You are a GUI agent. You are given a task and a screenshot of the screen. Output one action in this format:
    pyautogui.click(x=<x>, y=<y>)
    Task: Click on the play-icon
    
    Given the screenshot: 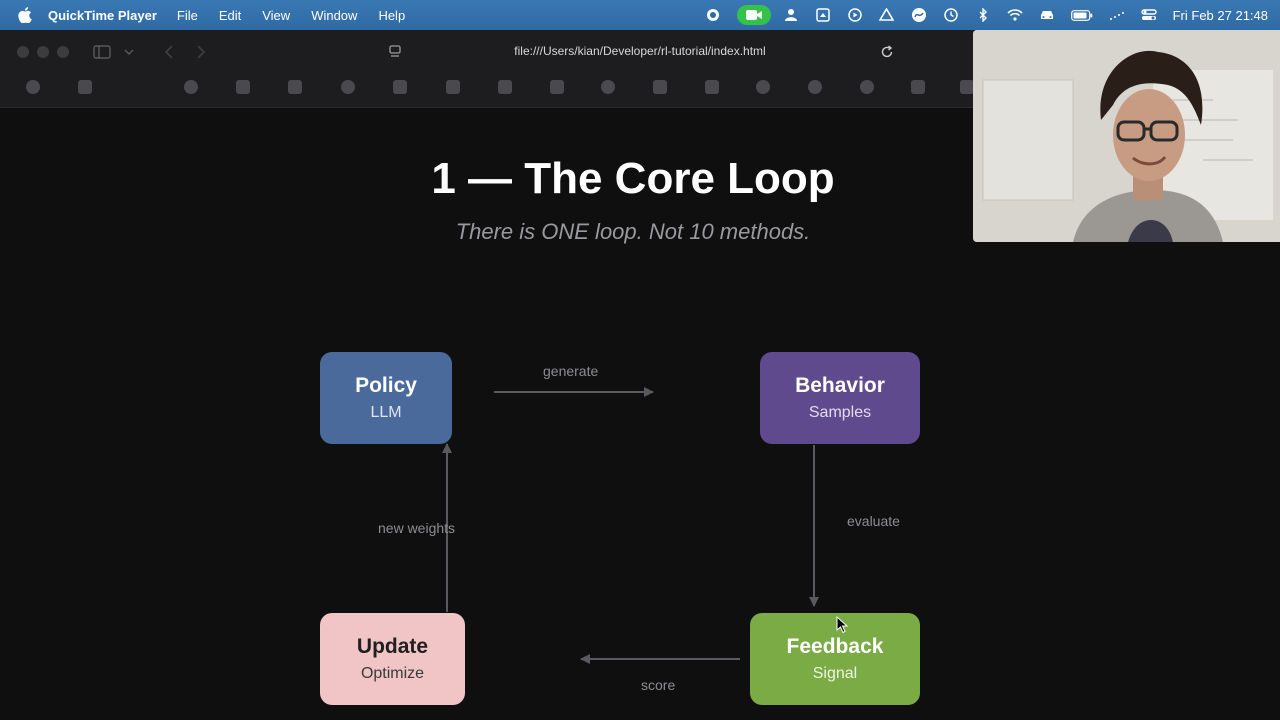 What is the action you would take?
    pyautogui.click(x=855, y=15)
    